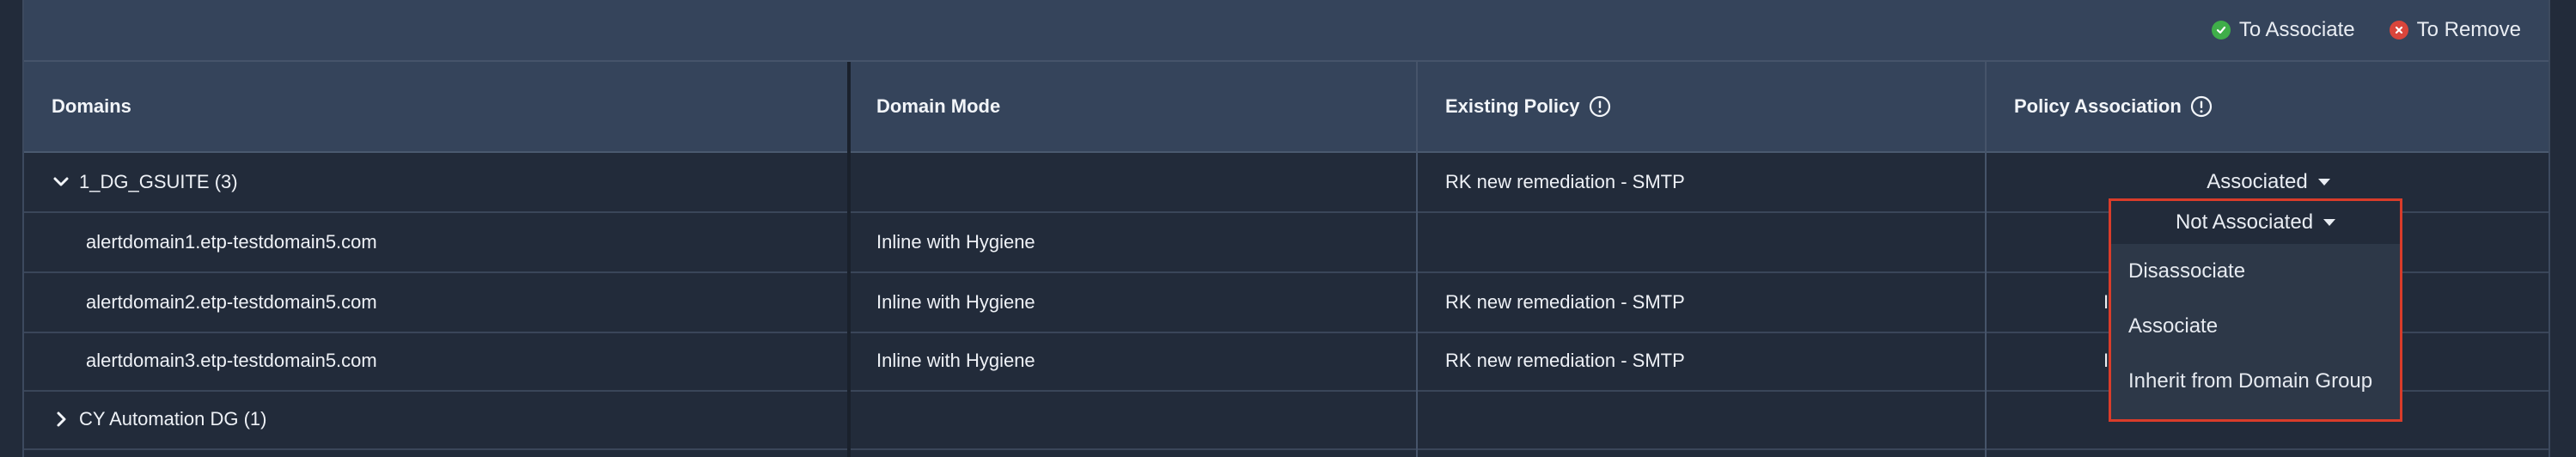  I want to click on header-existing-policy: Existing Policy, so click(1701, 106).